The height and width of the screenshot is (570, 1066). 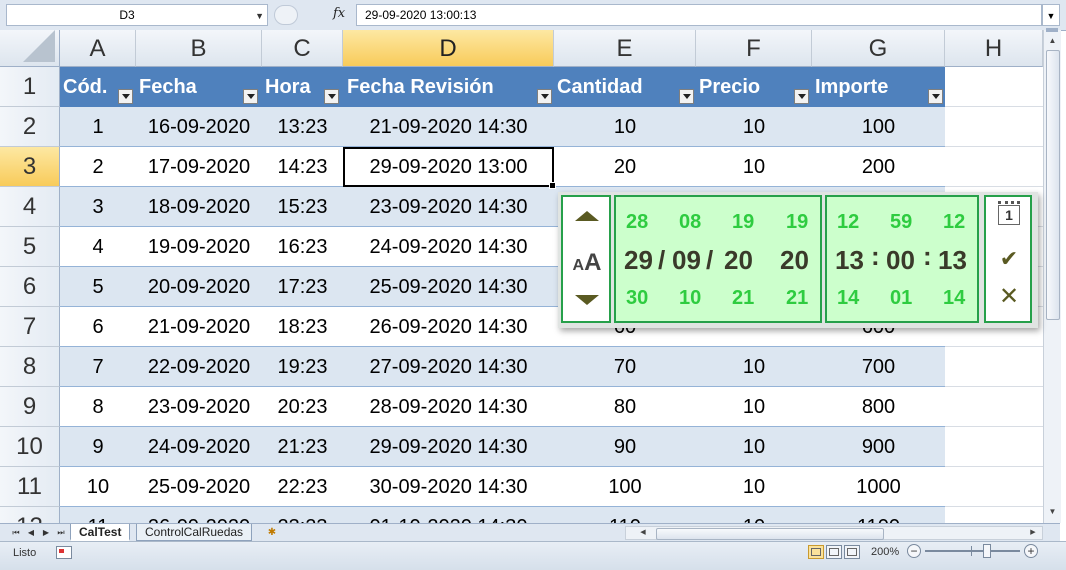 I want to click on first-sheet-icon: ⏮, so click(x=16, y=532).